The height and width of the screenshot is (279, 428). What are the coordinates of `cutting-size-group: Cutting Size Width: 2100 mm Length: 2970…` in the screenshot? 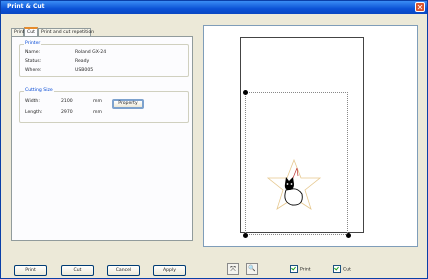 It's located at (104, 105).